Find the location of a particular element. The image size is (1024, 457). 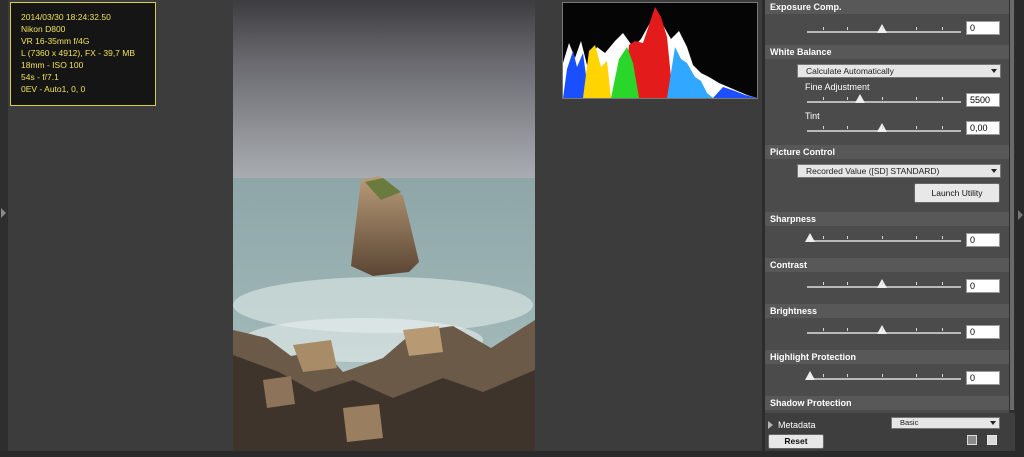

brightness-value-field: 0 is located at coordinates (983, 332).